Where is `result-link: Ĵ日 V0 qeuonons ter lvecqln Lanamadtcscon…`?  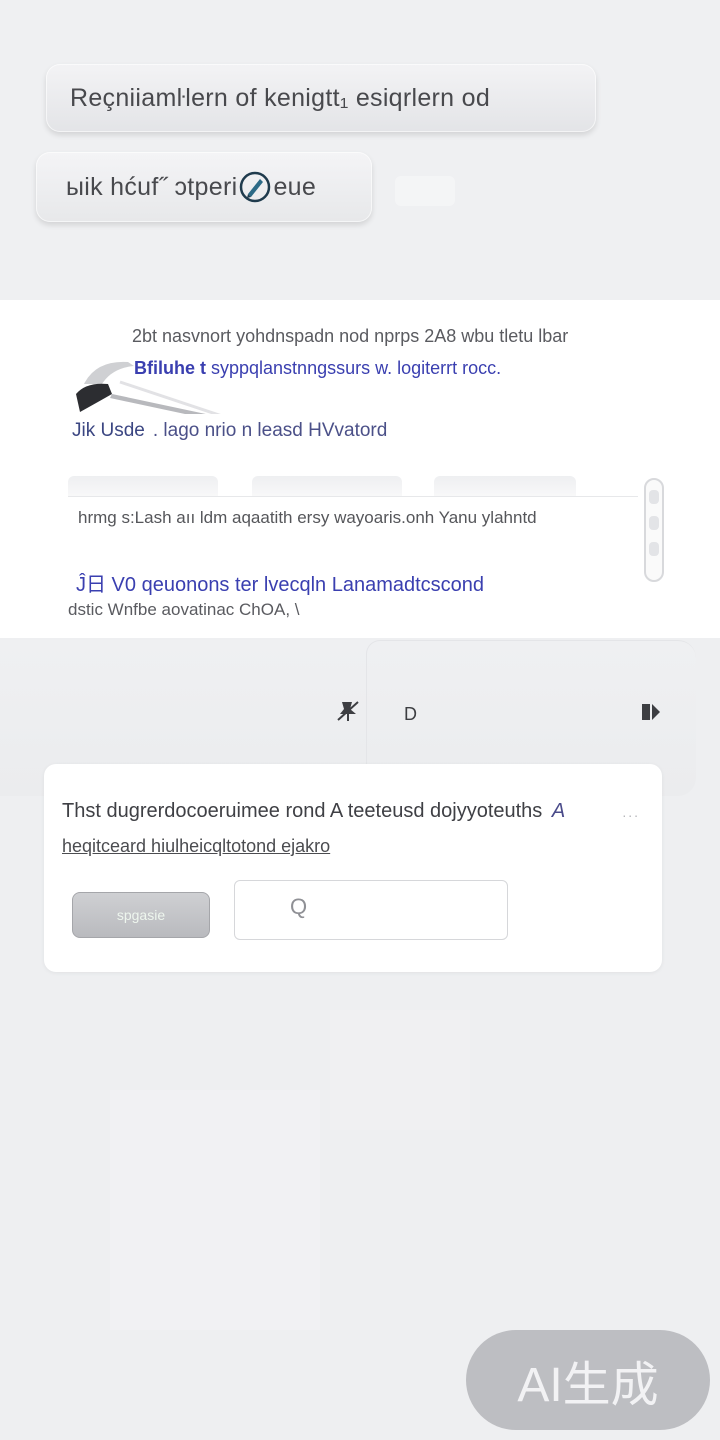 result-link: Ĵ日 V0 qeuonons ter lvecqln Lanamadtcscon… is located at coordinates (280, 582).